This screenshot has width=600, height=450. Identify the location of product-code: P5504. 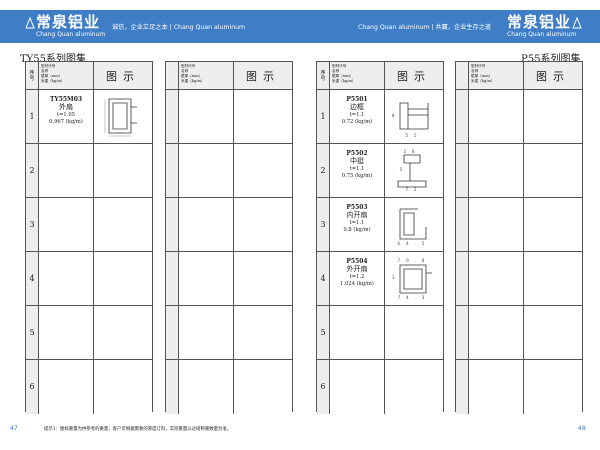
(357, 261).